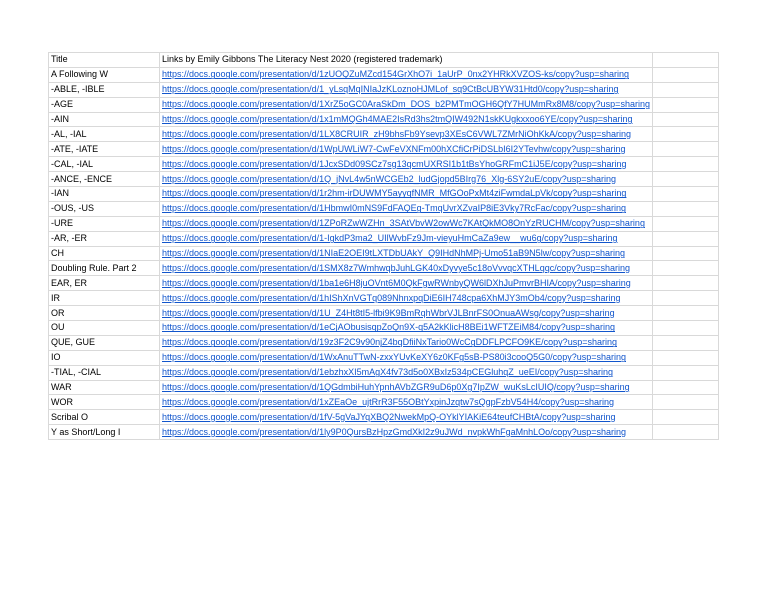 This screenshot has height=594, width=768. Describe the element at coordinates (104, 268) in the screenshot. I see `row-title-cell: Doubling Rule. Part 2` at that location.